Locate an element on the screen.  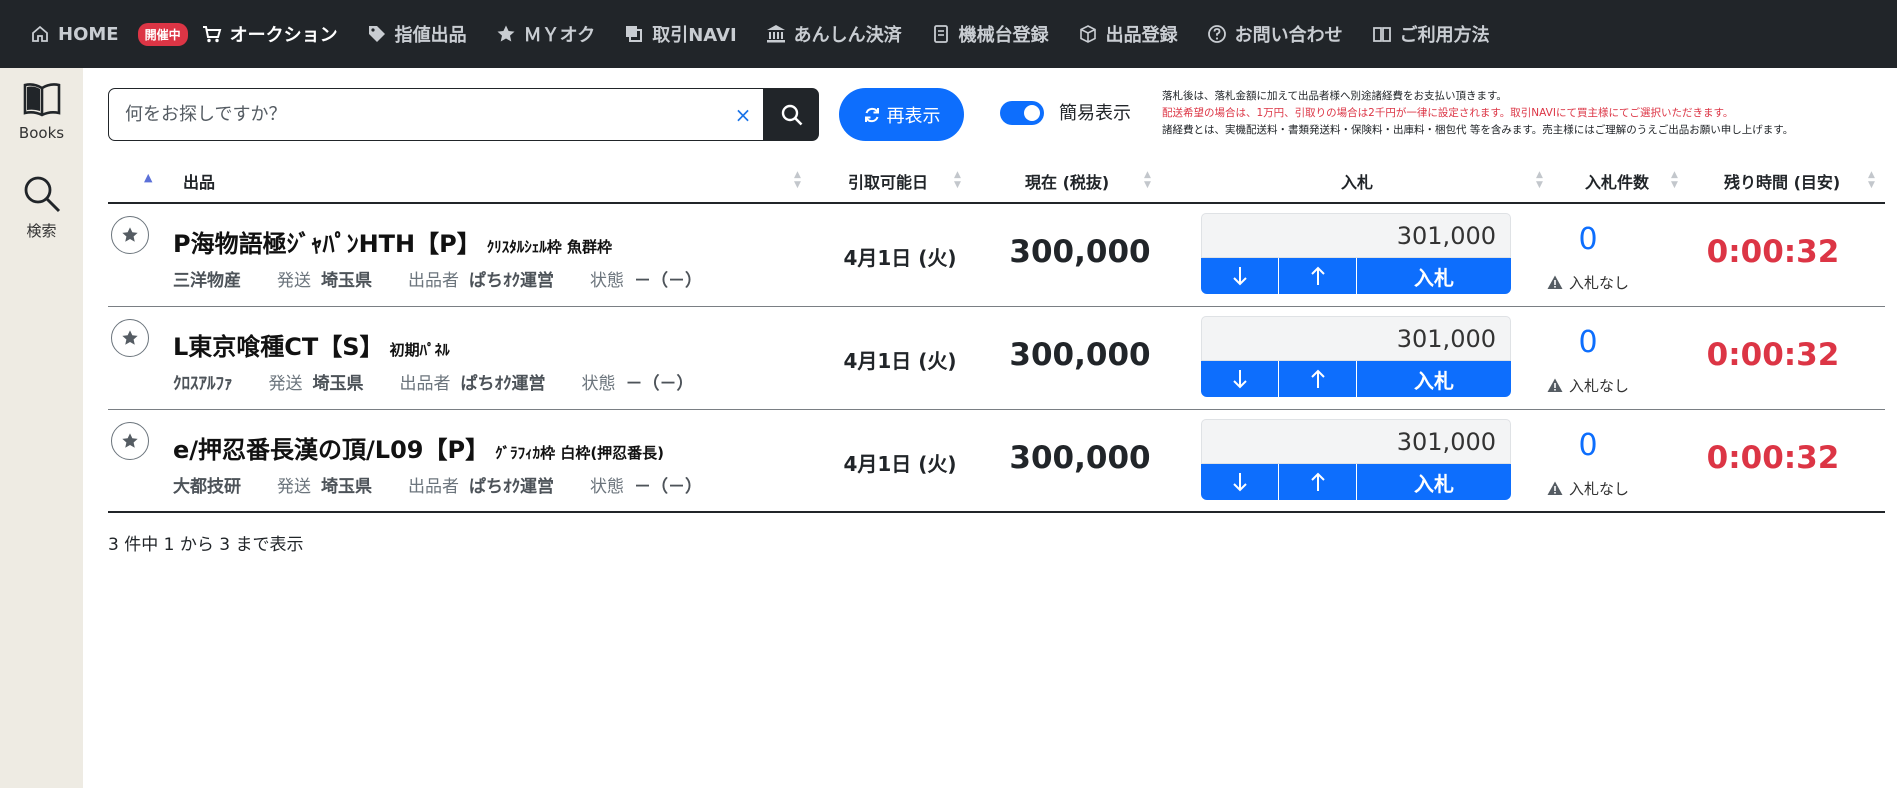
nav-auction: オークション is located at coordinates (270, 34).